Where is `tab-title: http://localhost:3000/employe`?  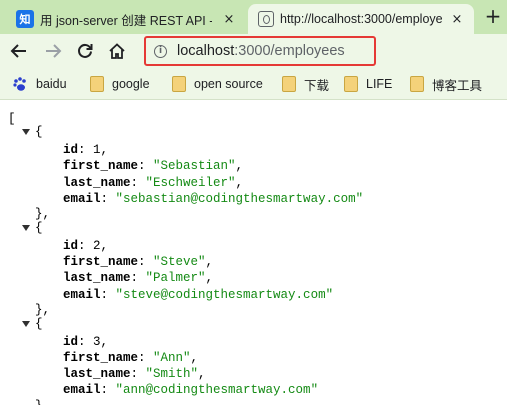
tab-title: http://localhost:3000/employe is located at coordinates (361, 19).